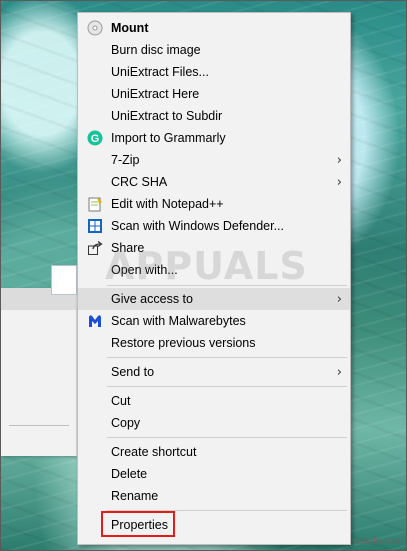  I want to click on menu-item-label: Share, so click(128, 248).